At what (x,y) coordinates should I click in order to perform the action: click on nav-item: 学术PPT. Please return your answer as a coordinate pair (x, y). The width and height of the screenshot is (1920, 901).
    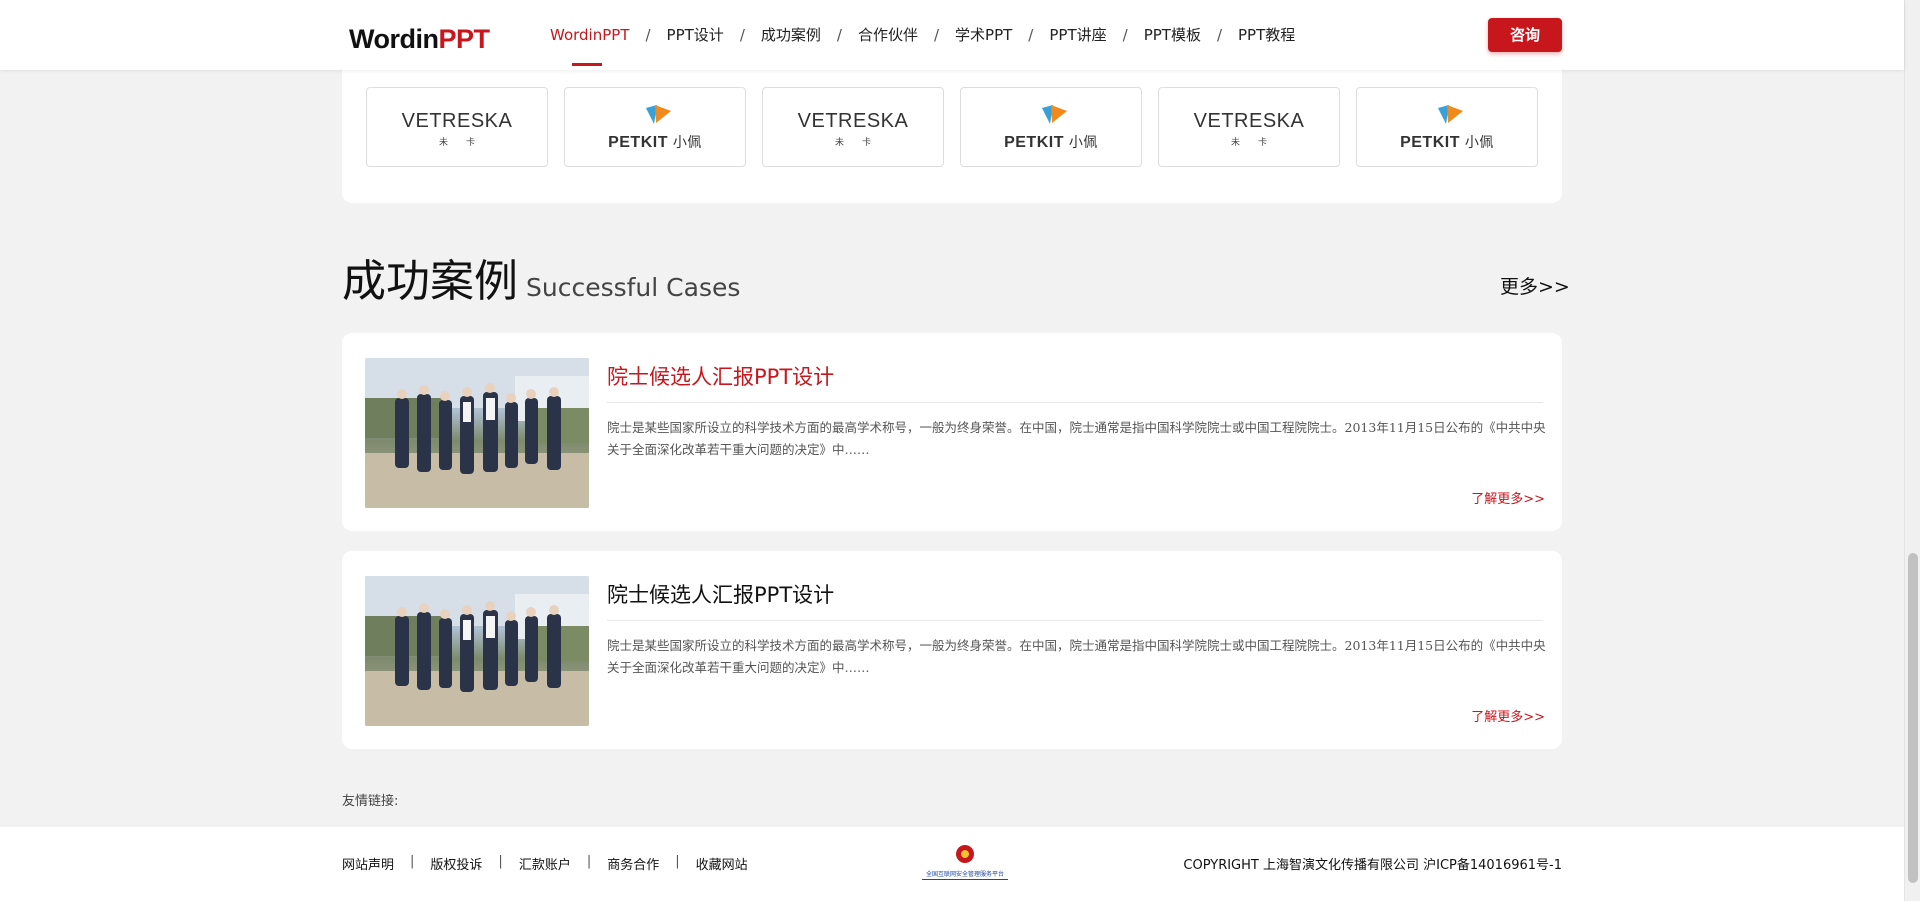
    Looking at the image, I should click on (983, 35).